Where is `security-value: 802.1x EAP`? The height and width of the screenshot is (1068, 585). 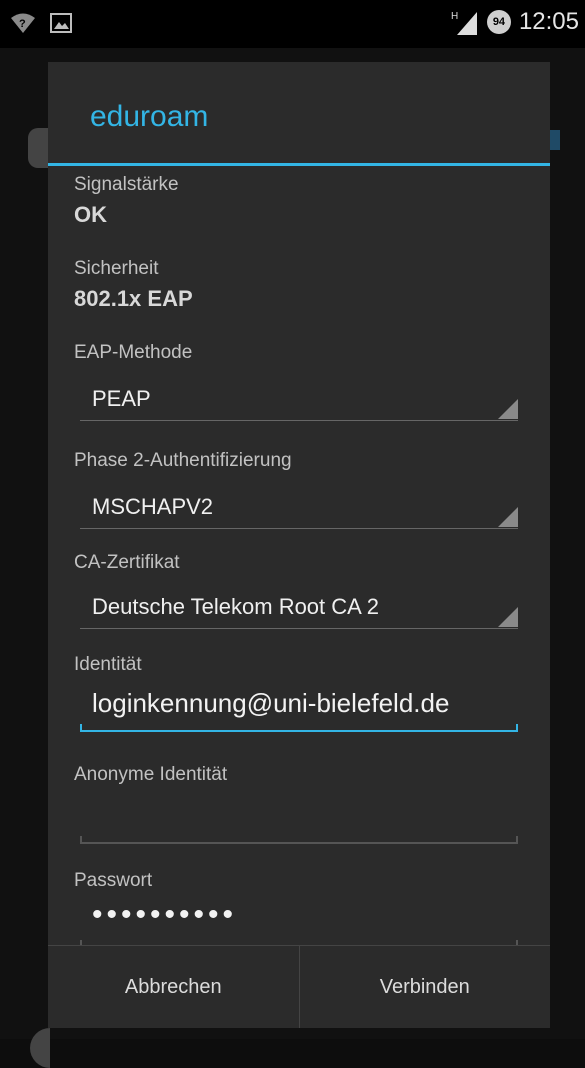
security-value: 802.1x EAP is located at coordinates (133, 298).